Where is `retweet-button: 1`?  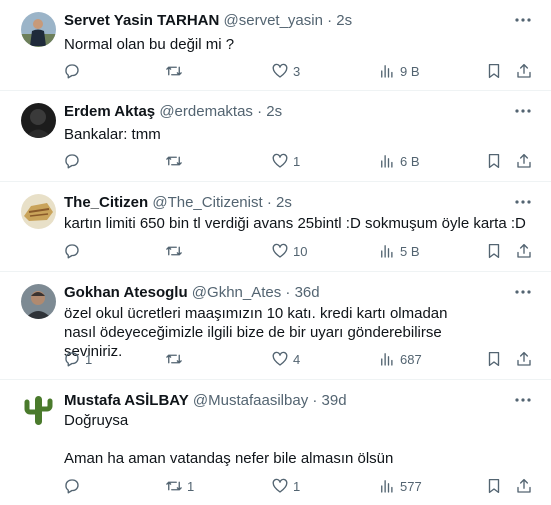
retweet-button: 1 is located at coordinates (179, 486).